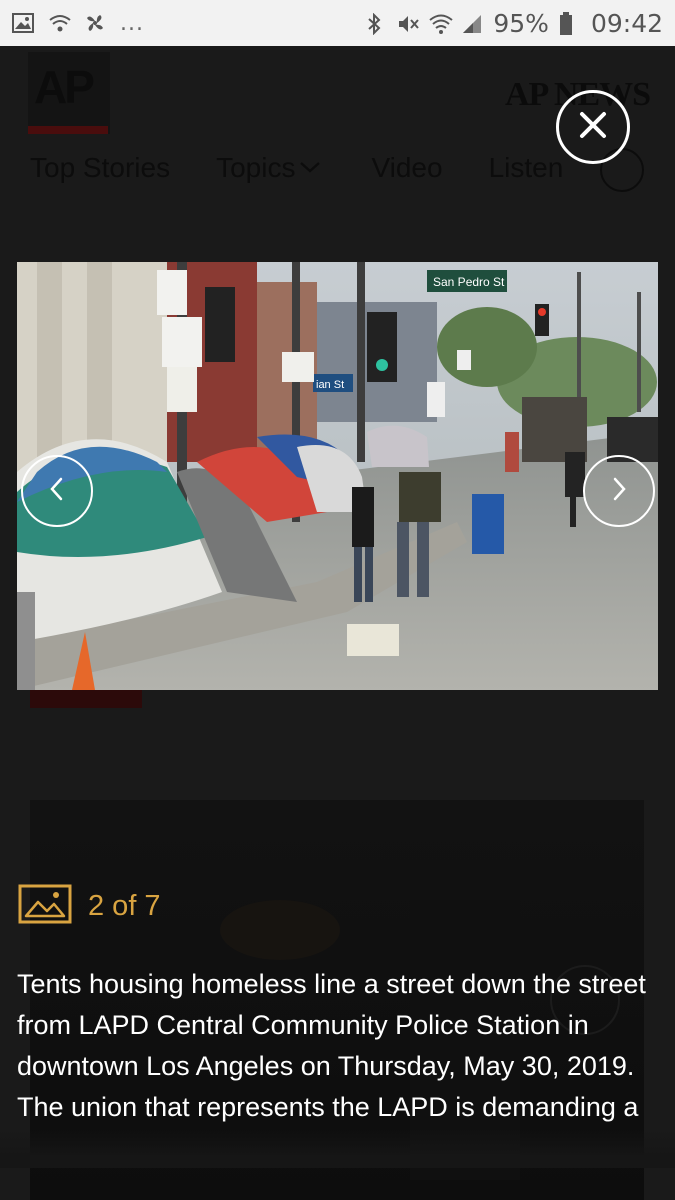 This screenshot has height=1200, width=675. What do you see at coordinates (68, 130) in the screenshot?
I see `ap-logo-underline` at bounding box center [68, 130].